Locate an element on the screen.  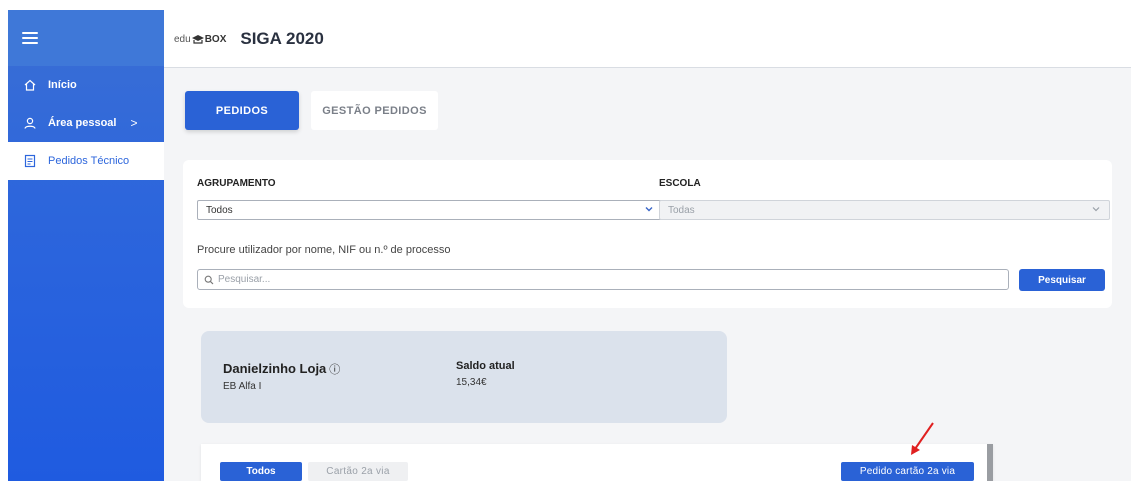
info-icon: ⓘ is located at coordinates (334, 370).